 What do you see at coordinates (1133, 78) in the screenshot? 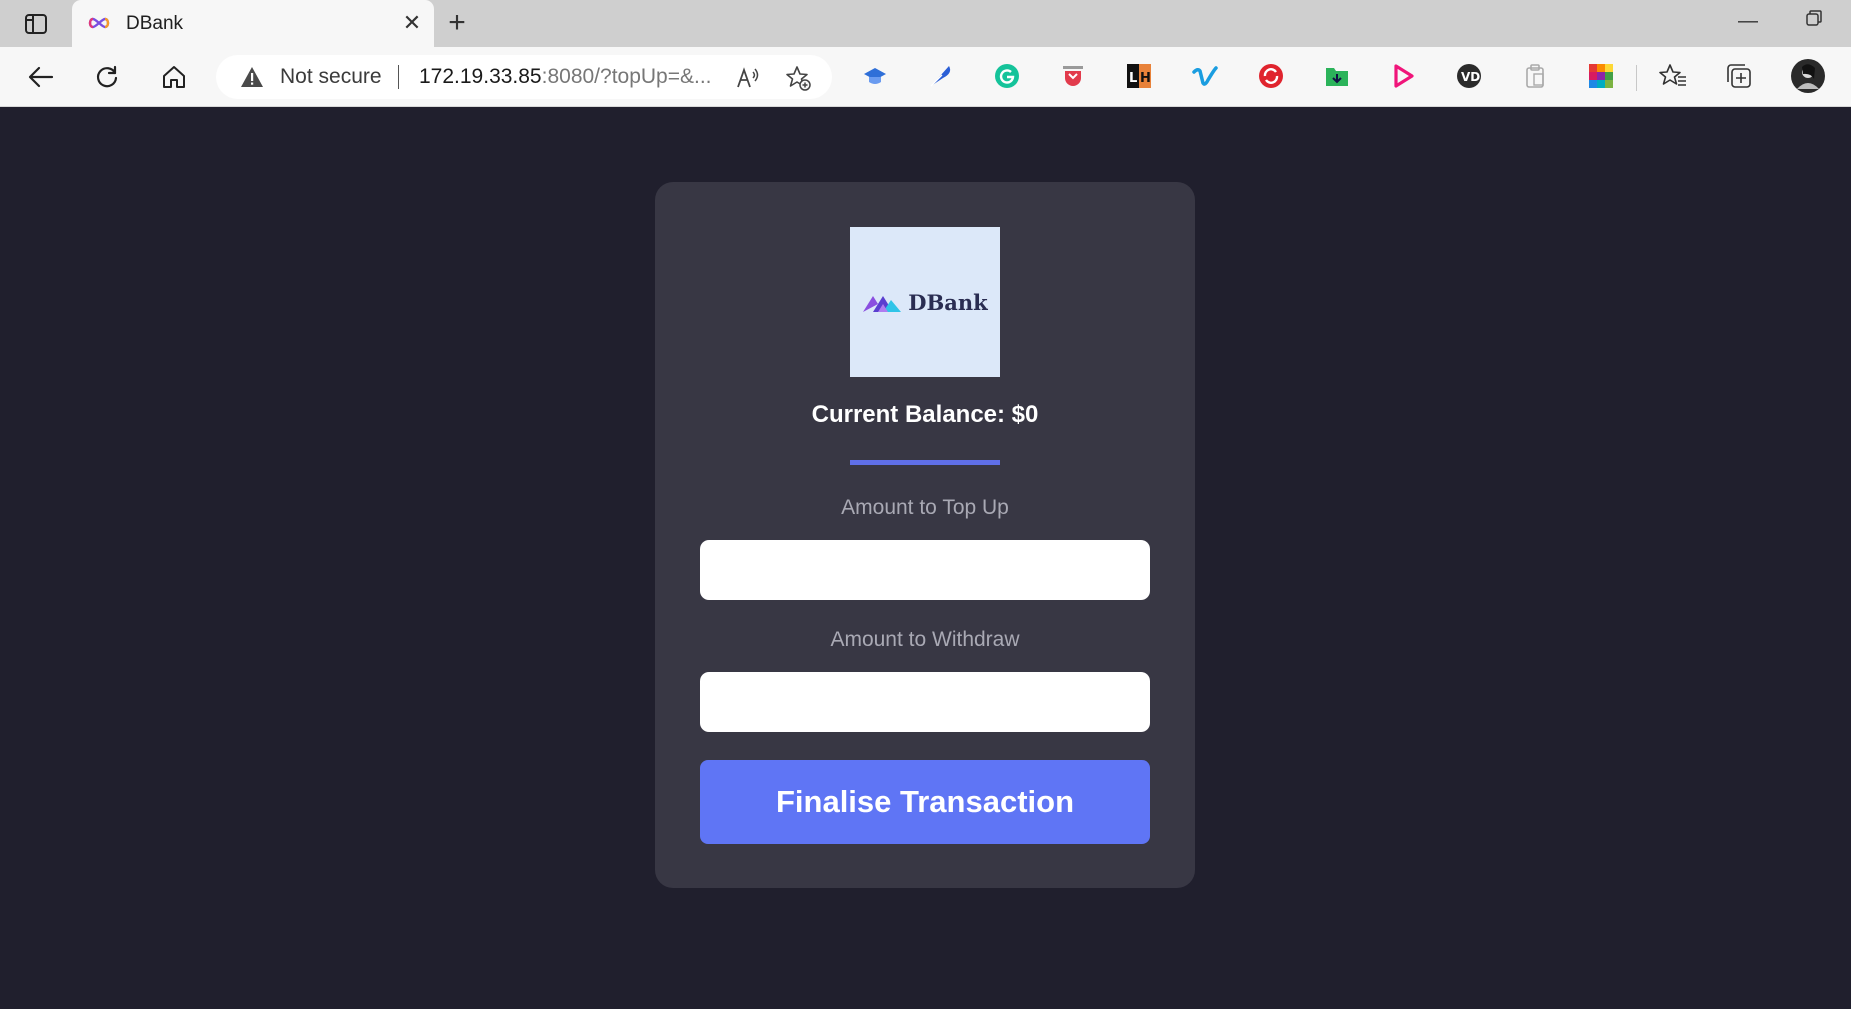
I see `svg-text: L` at bounding box center [1133, 78].